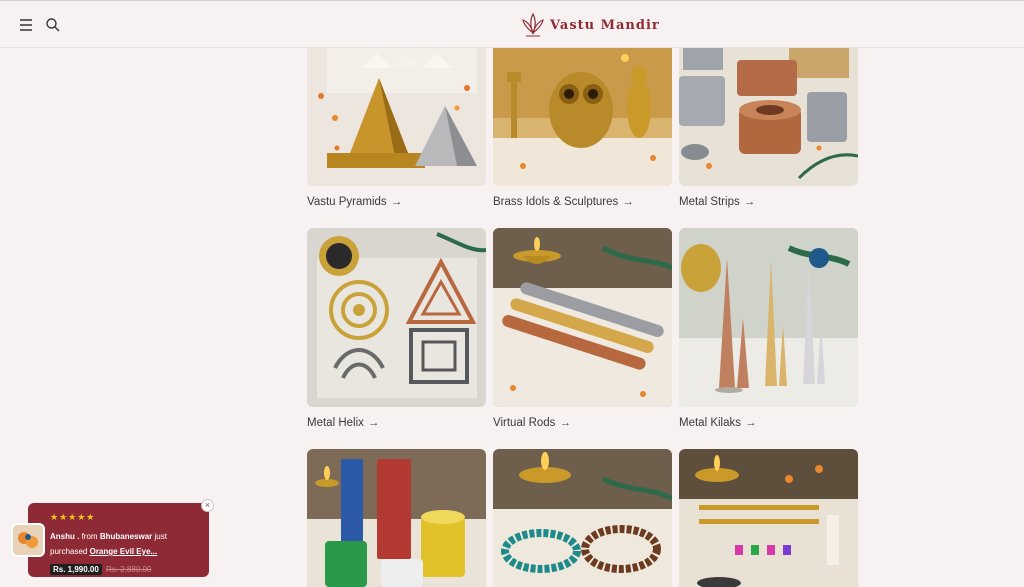  Describe the element at coordinates (768, 317) in the screenshot. I see `category-image-metal-kilaks` at that location.